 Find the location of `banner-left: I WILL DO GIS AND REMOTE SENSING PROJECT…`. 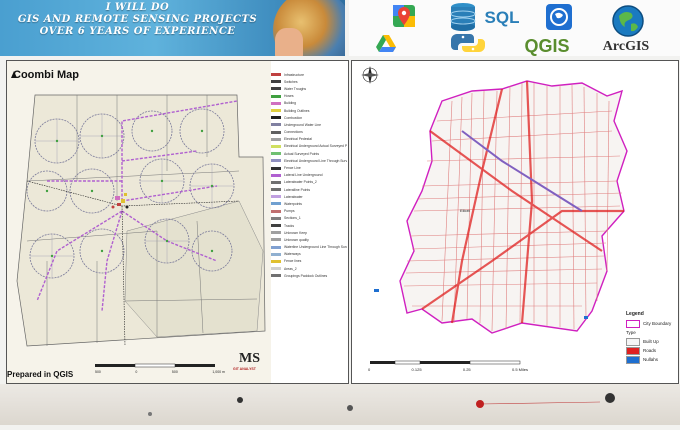

banner-left: I WILL DO GIS AND REMOTE SENSING PROJECT… is located at coordinates (172, 28).